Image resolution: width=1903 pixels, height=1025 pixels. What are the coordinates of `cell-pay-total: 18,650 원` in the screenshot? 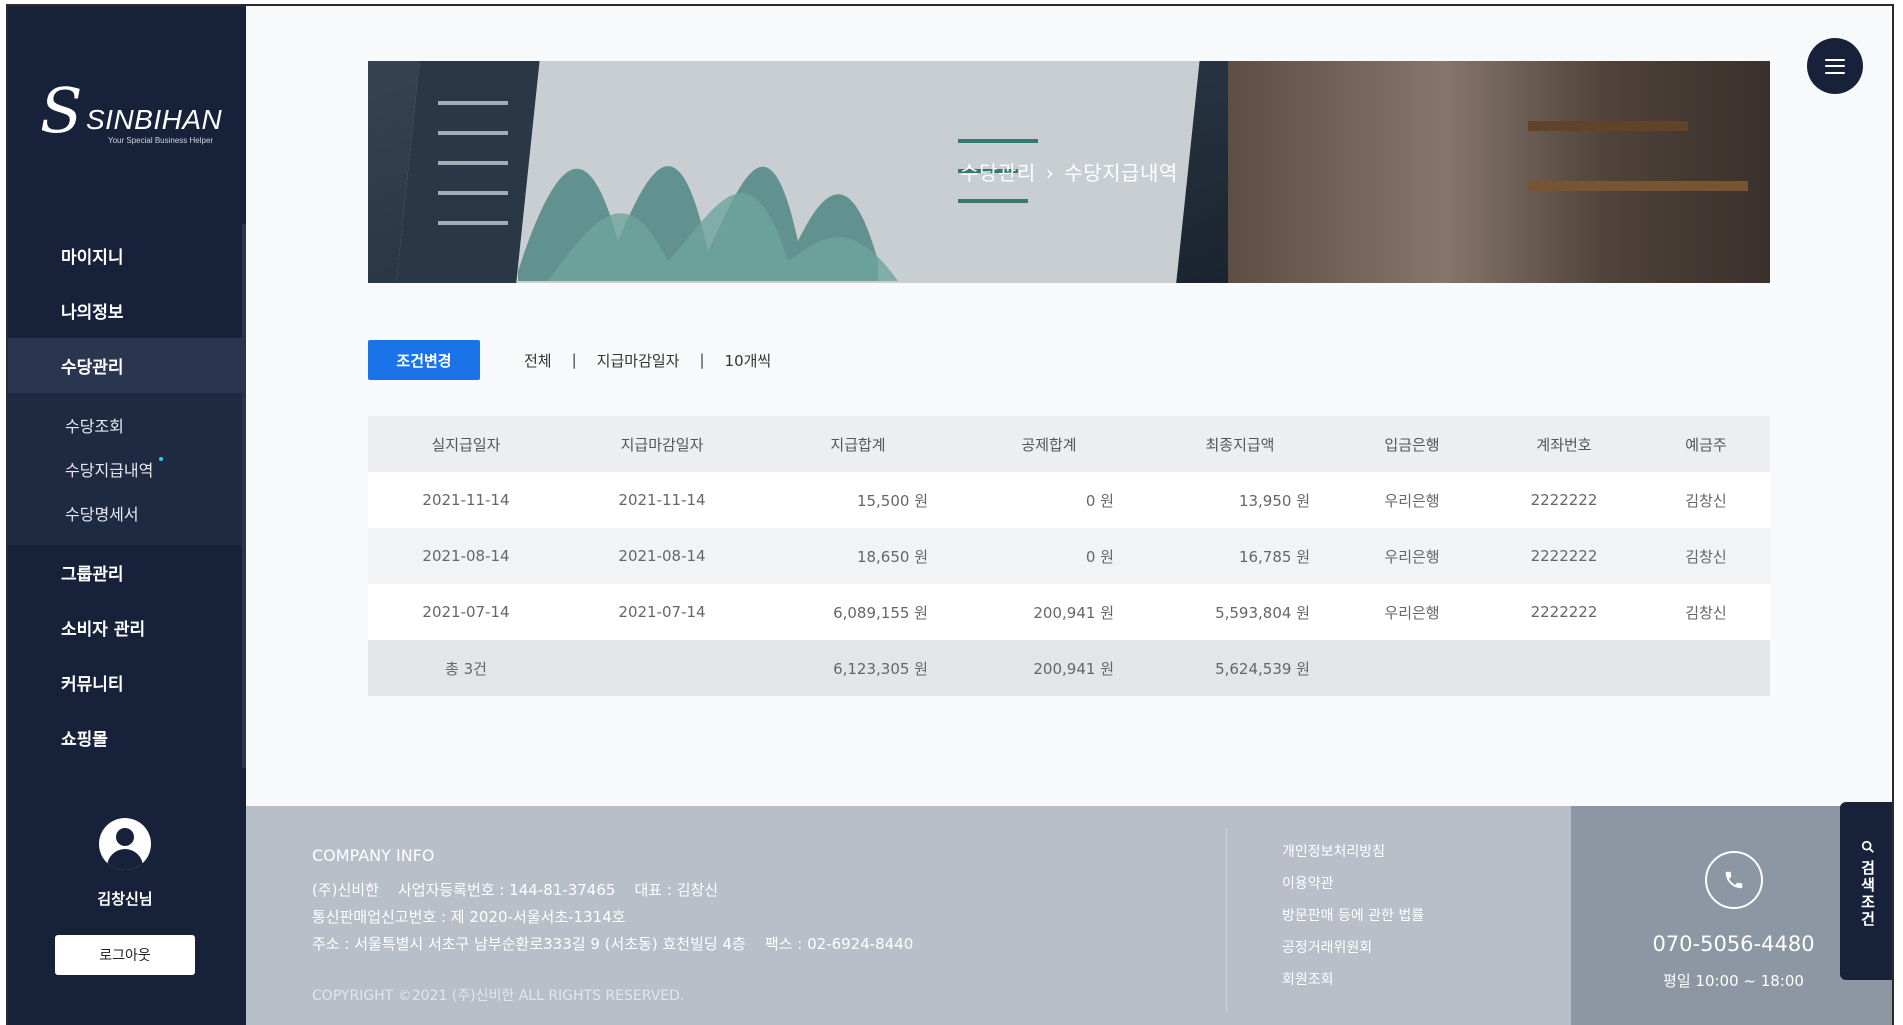 It's located at (858, 556).